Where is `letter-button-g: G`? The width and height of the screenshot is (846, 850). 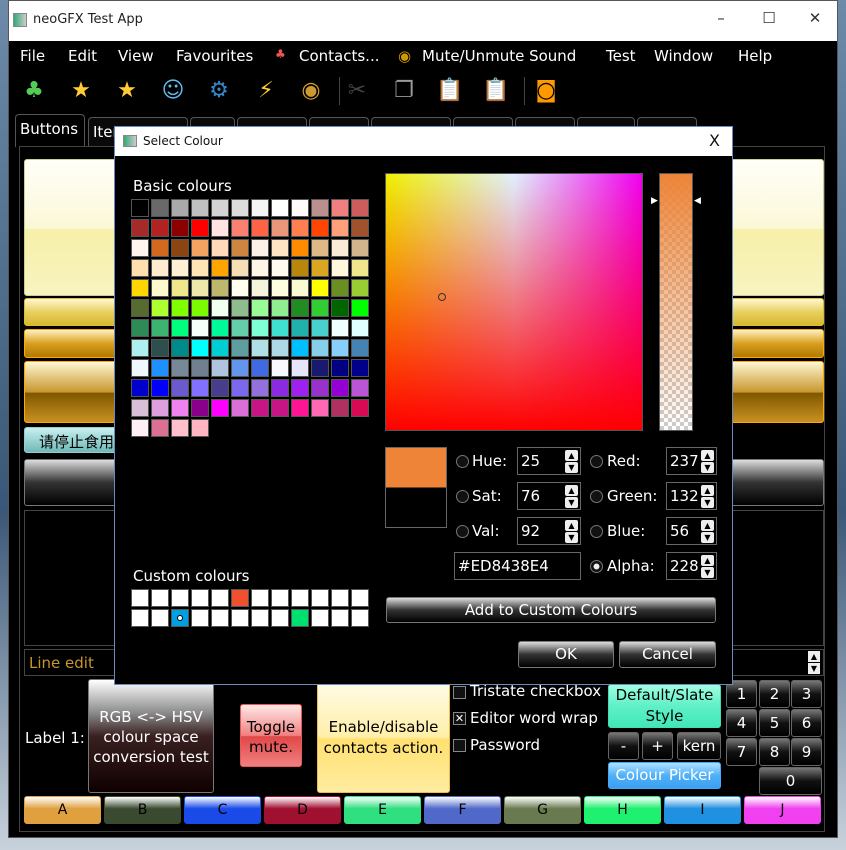 letter-button-g: G is located at coordinates (542, 810).